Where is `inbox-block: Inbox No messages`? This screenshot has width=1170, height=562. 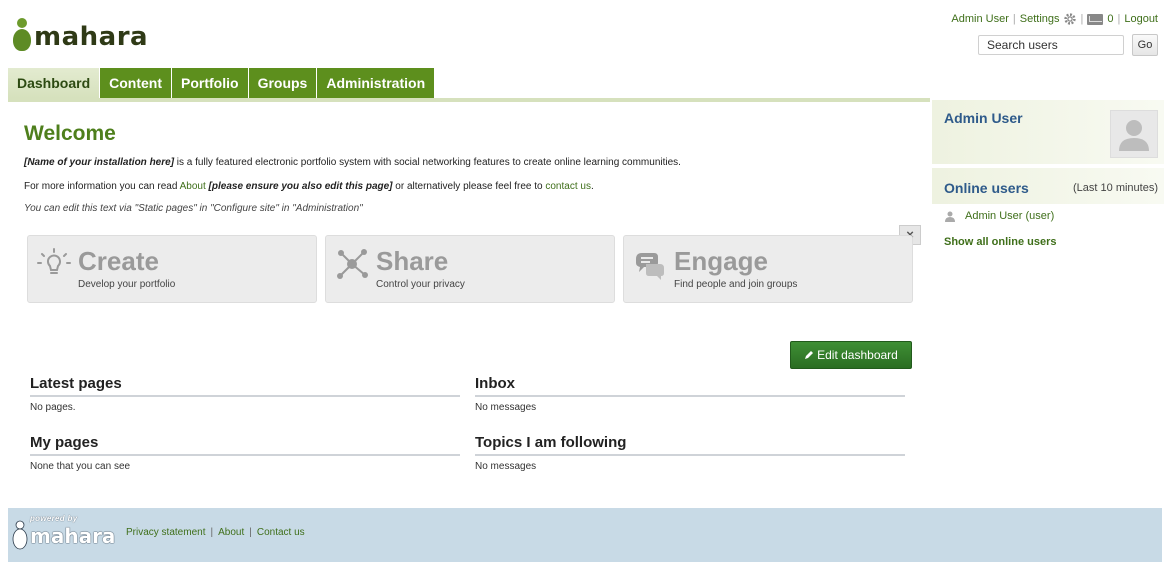 inbox-block: Inbox No messages is located at coordinates (690, 394).